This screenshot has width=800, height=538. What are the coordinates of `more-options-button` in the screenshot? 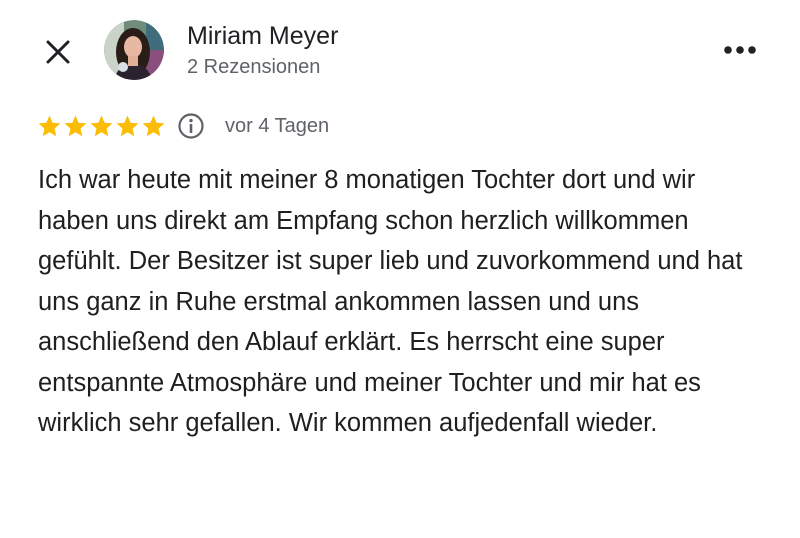 It's located at (740, 50).